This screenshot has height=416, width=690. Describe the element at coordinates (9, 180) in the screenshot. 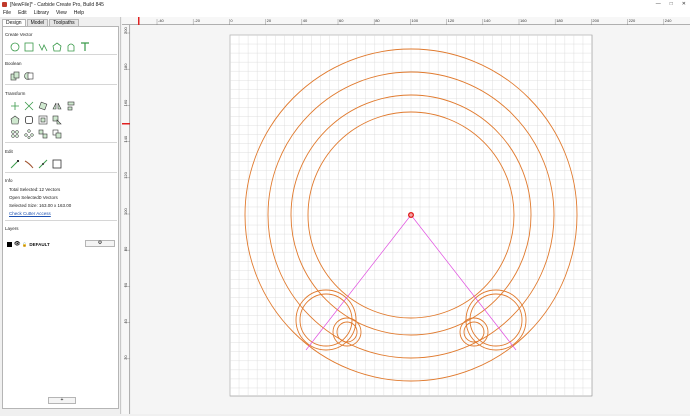

I see `section-info: Info` at that location.